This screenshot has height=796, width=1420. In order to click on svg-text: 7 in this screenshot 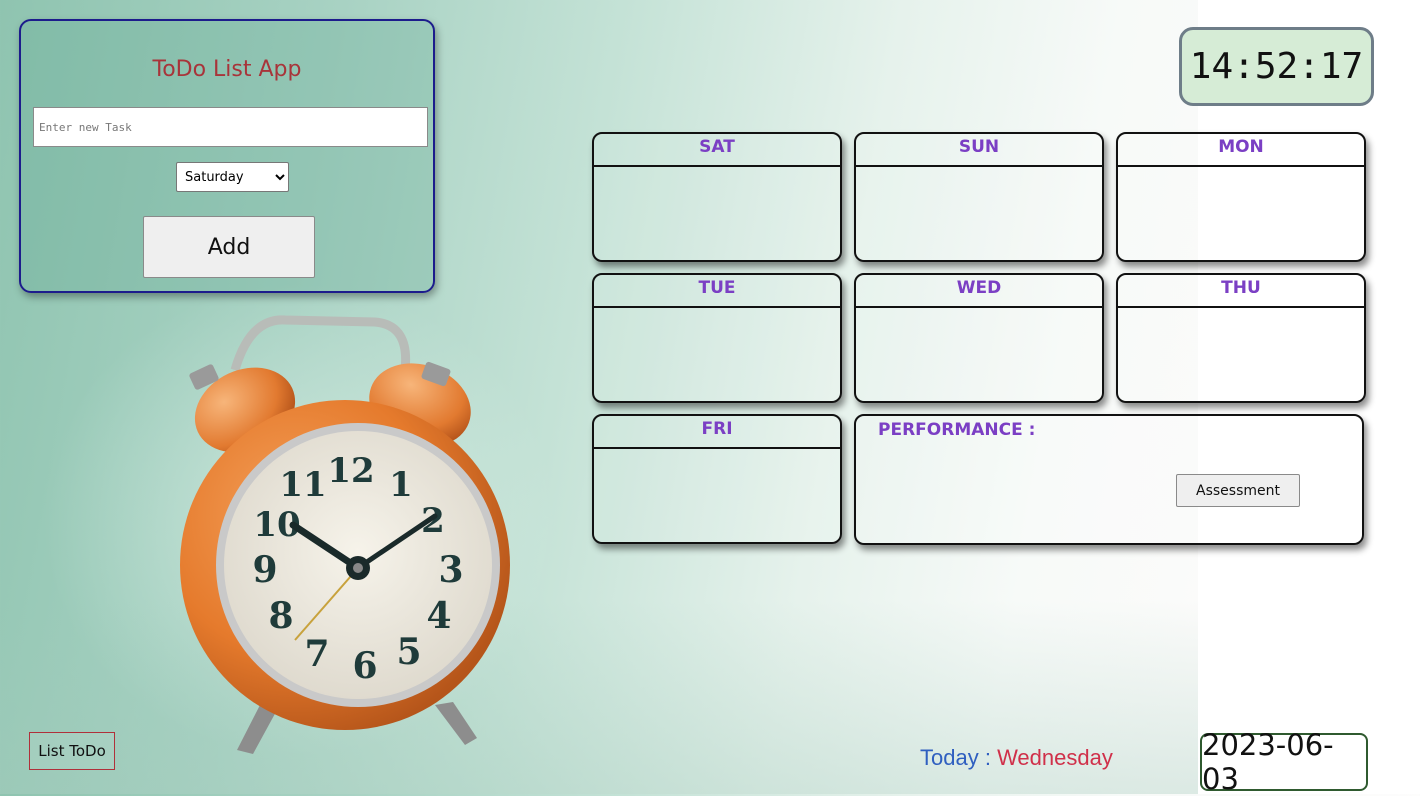, I will do `click(316, 654)`.